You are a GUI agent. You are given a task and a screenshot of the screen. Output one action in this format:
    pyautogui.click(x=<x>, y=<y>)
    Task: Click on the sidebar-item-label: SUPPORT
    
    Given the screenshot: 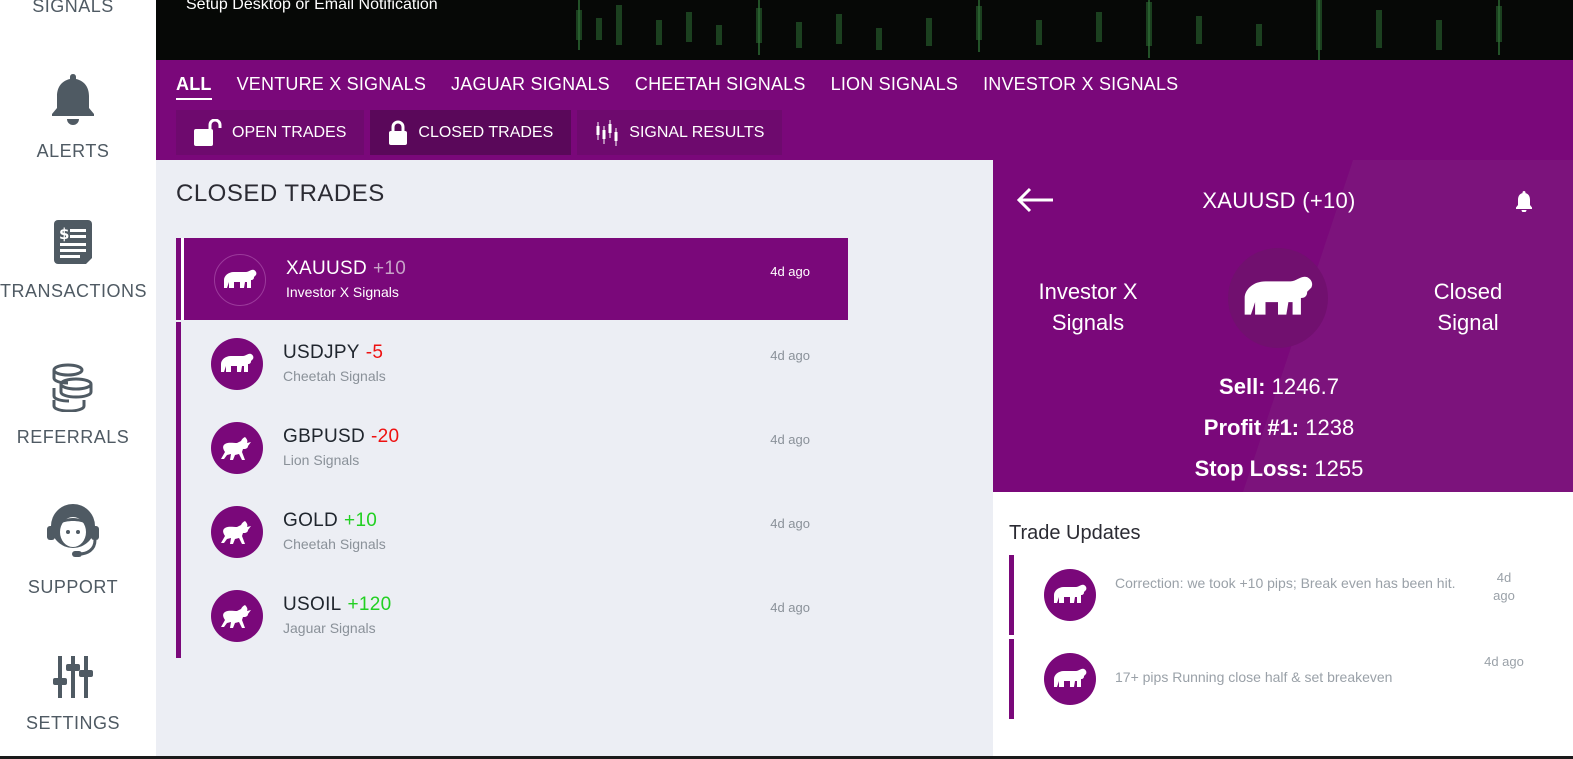 What is the action you would take?
    pyautogui.click(x=73, y=587)
    